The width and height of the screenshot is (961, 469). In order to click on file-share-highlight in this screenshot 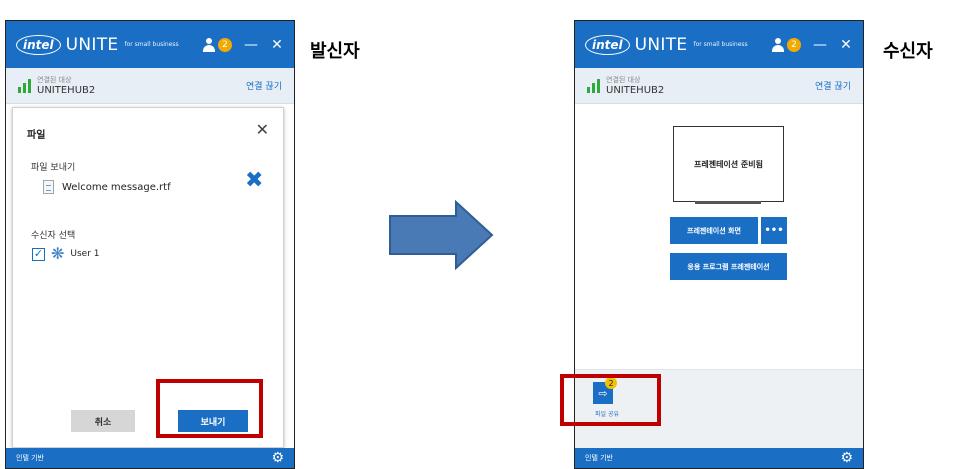, I will do `click(610, 400)`.